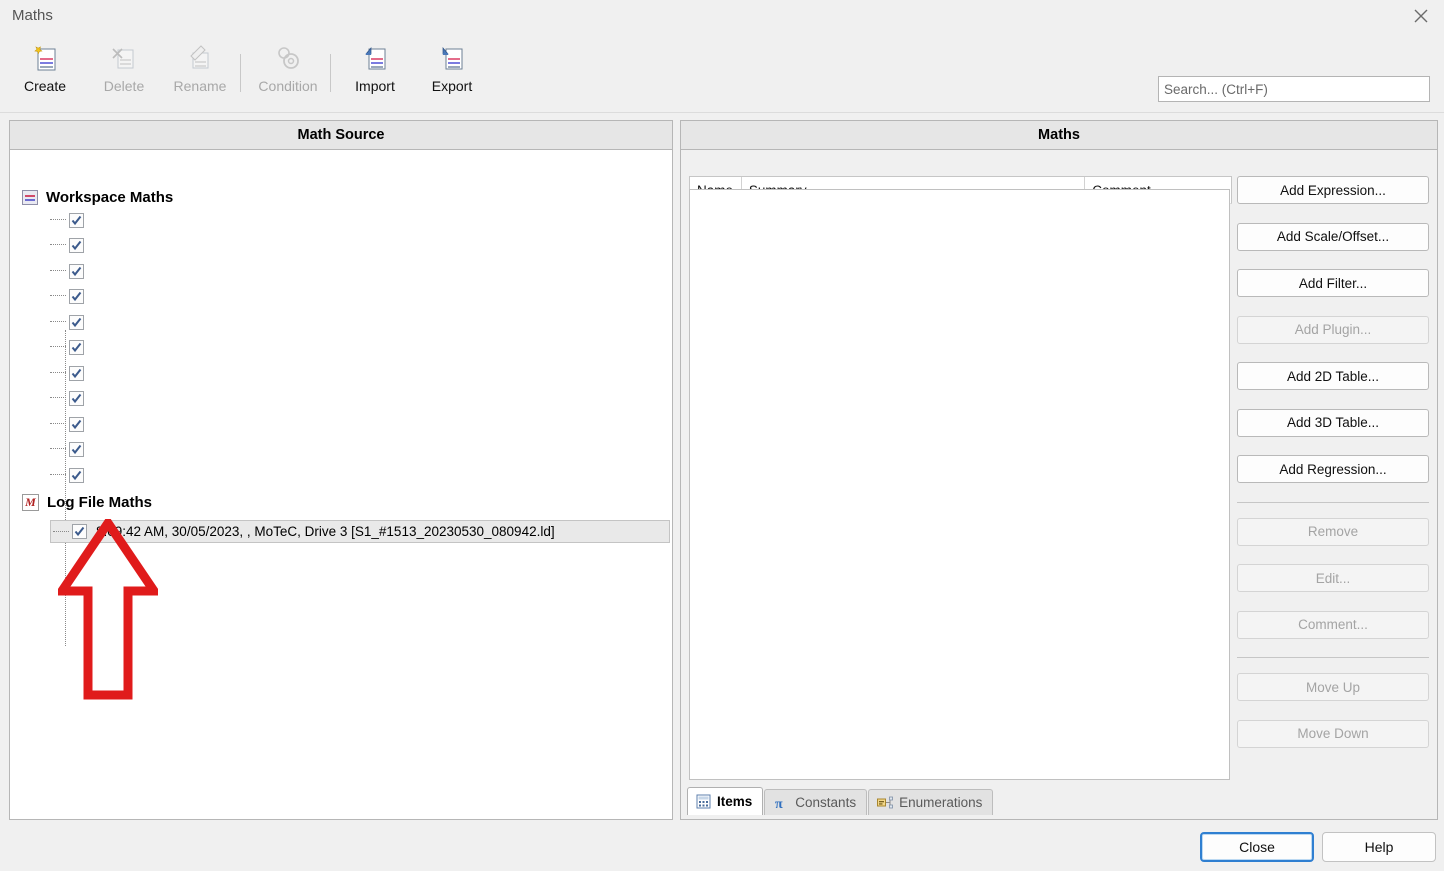  I want to click on tab-label-constants: Constants, so click(826, 802).